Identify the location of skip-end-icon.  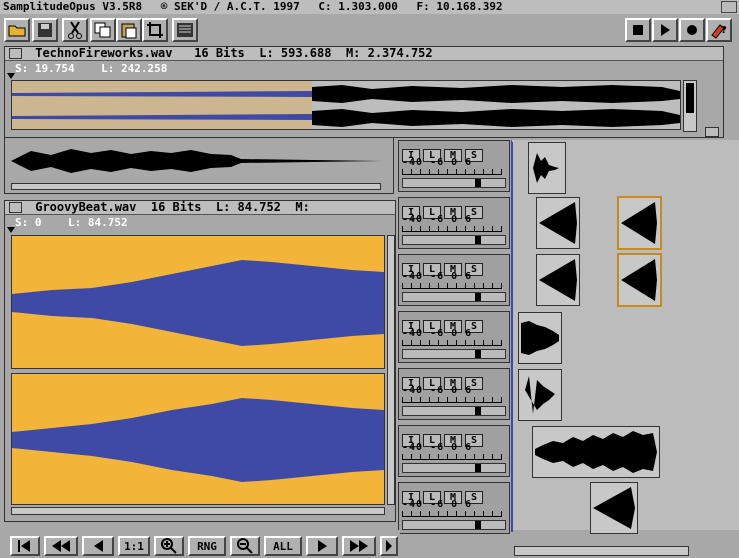
(389, 546).